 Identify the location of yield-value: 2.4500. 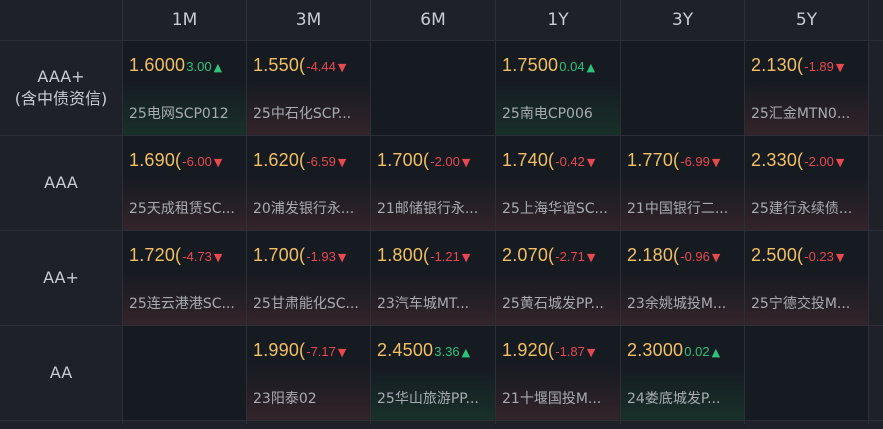
(405, 350).